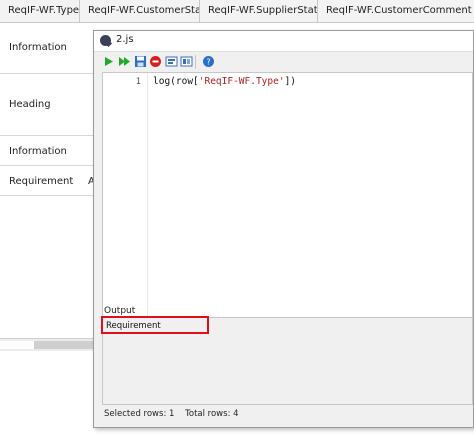 Image resolution: width=474 pixels, height=434 pixels. I want to click on column-header-supplier-status: ReqIF-WF.SupplierStatus, so click(259, 11).